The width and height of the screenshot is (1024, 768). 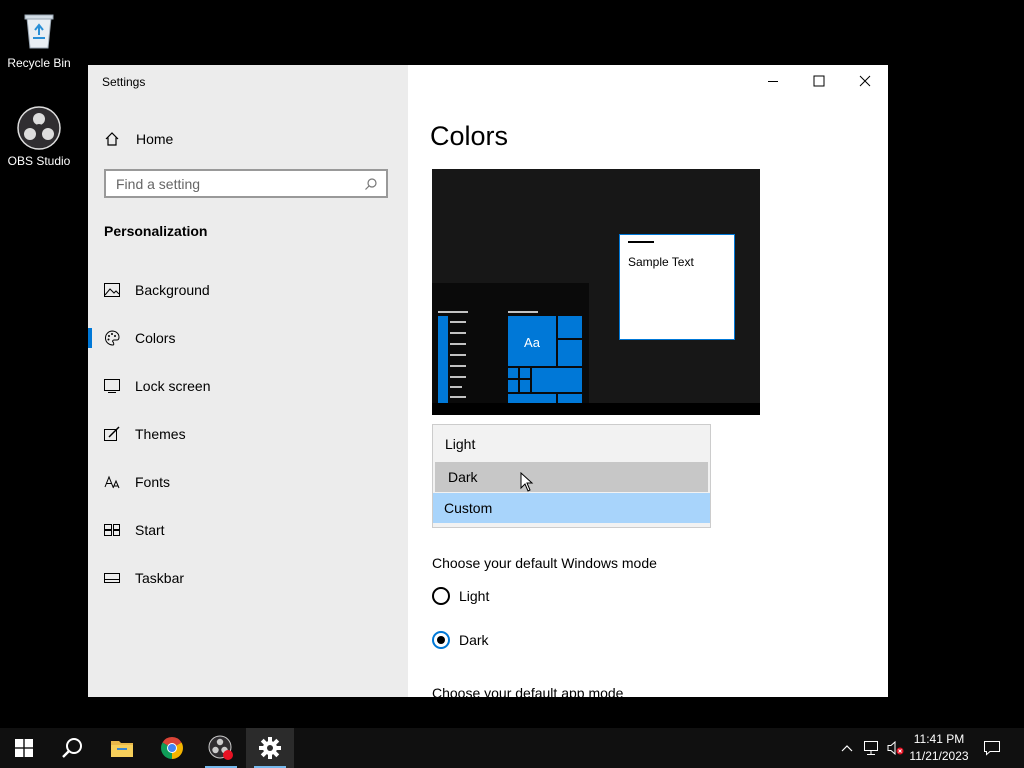 I want to click on color-mode-dropdown: Light Dark Custom, so click(x=571, y=476).